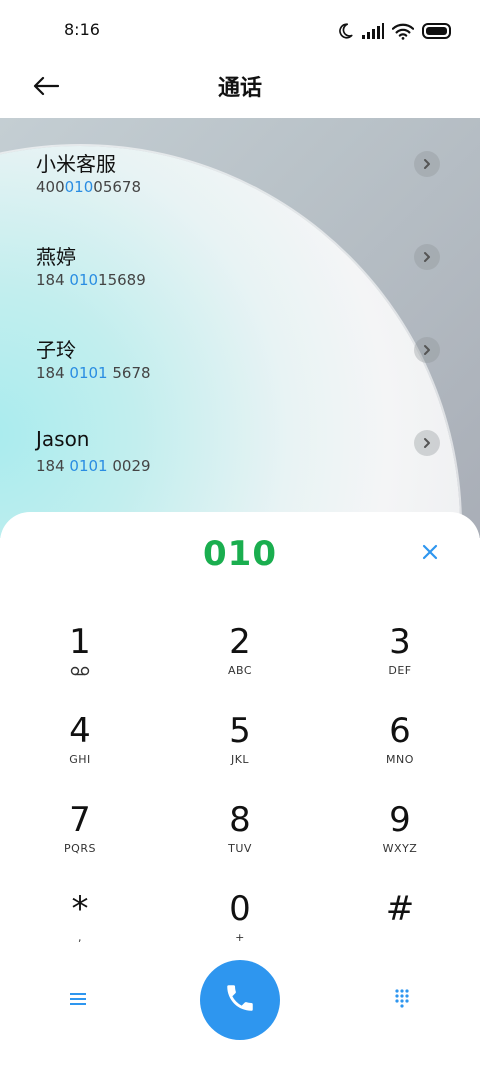  Describe the element at coordinates (80, 919) in the screenshot. I see `key-star: * ,` at that location.